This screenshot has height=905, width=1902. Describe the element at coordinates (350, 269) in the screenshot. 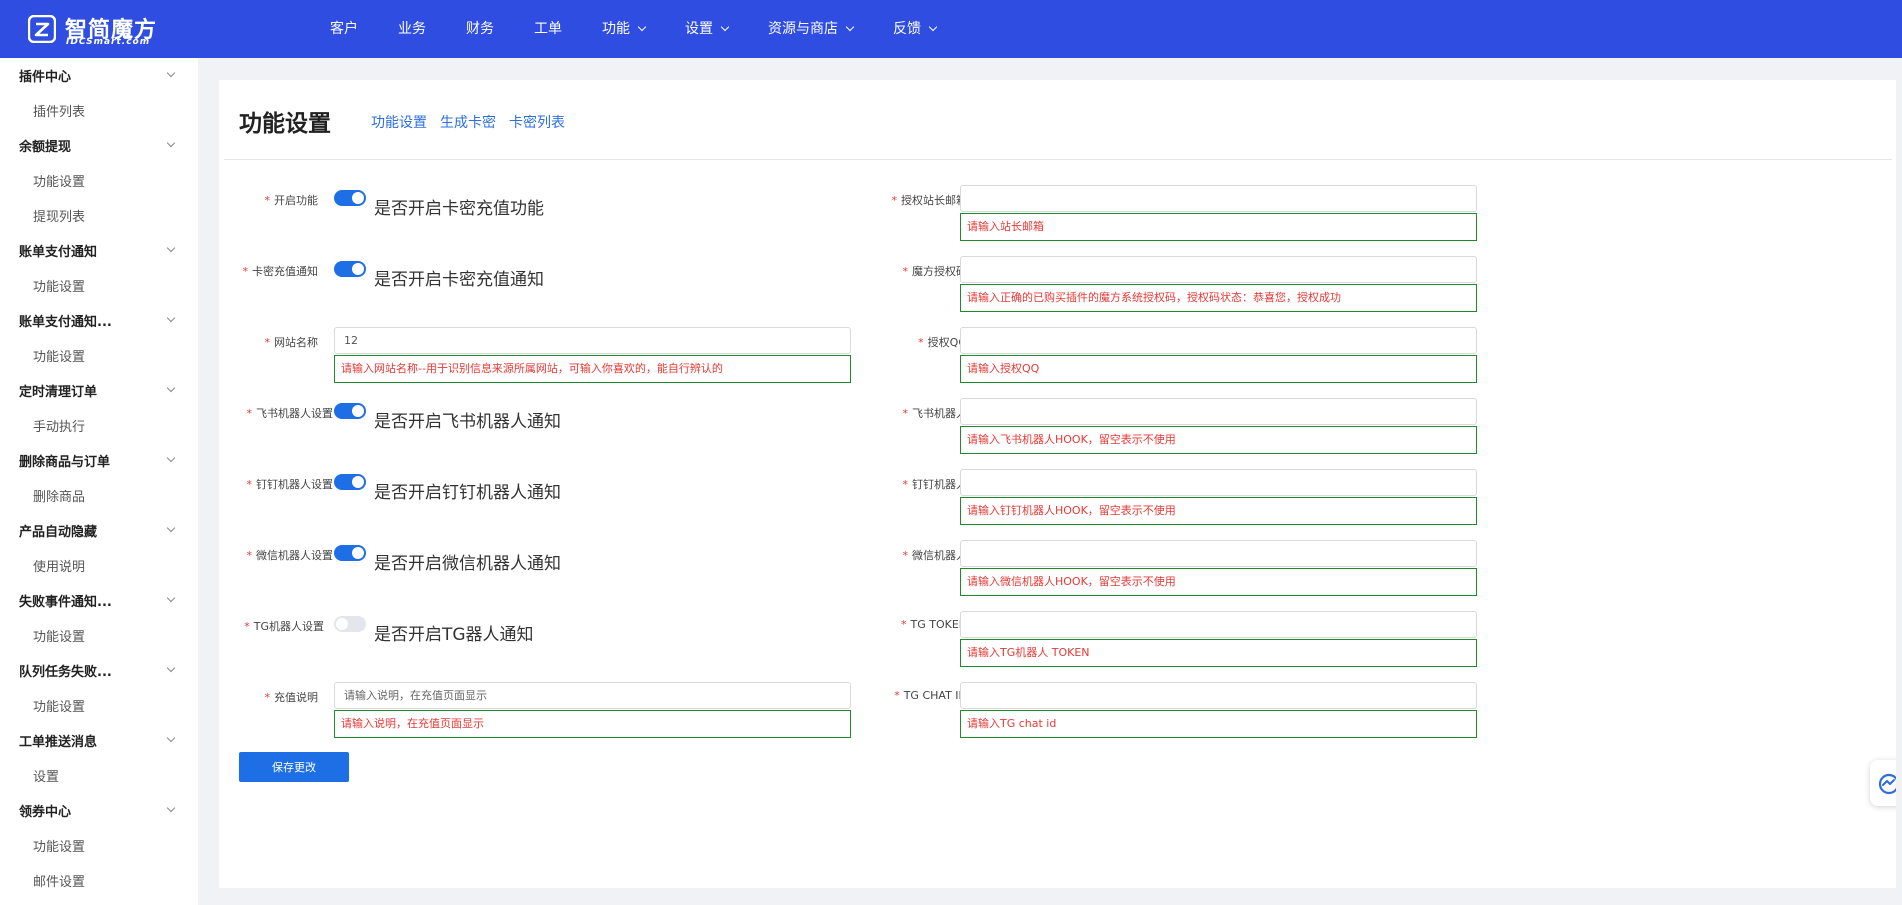

I see `recharge-notify-switch` at that location.